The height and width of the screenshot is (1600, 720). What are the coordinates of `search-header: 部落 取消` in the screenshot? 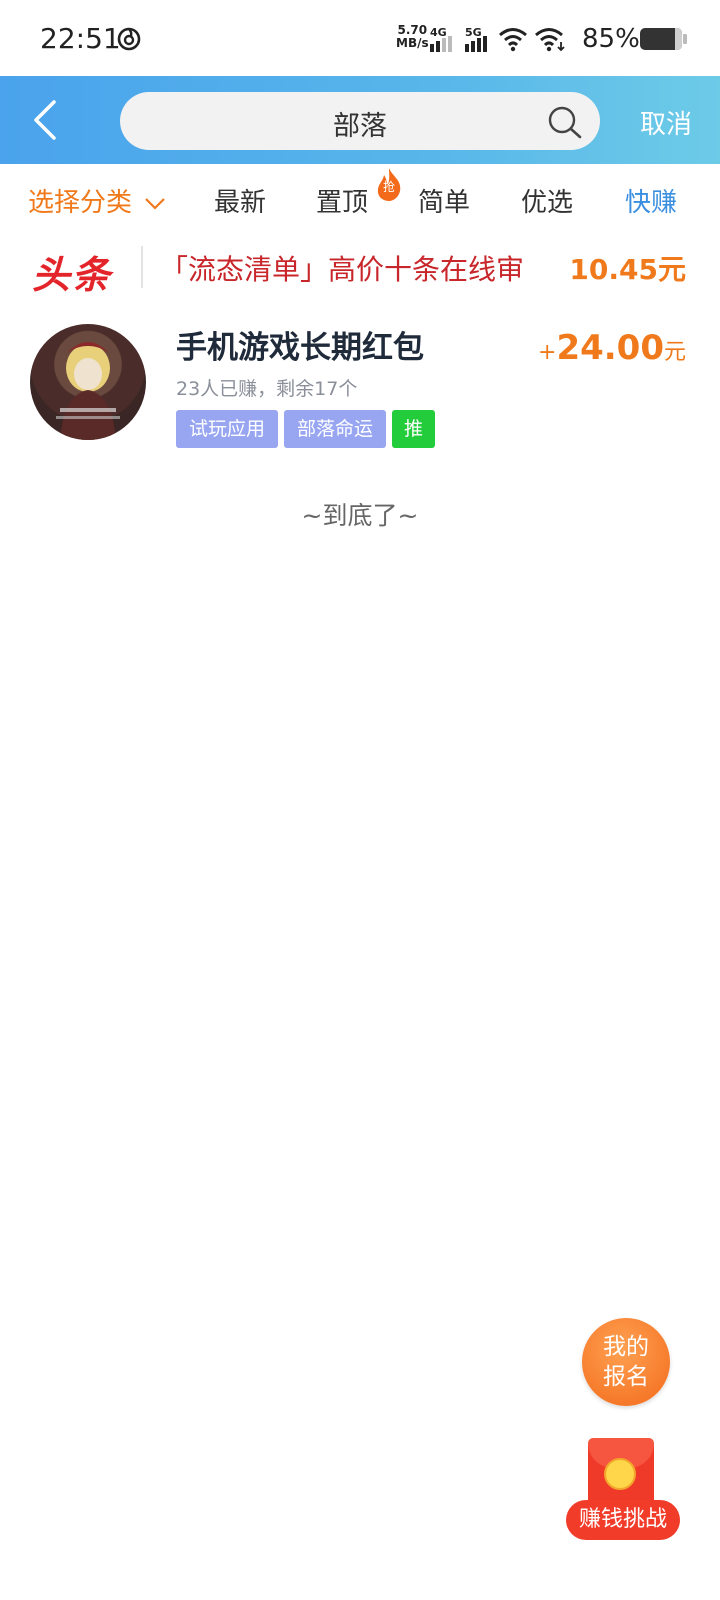 It's located at (360, 120).